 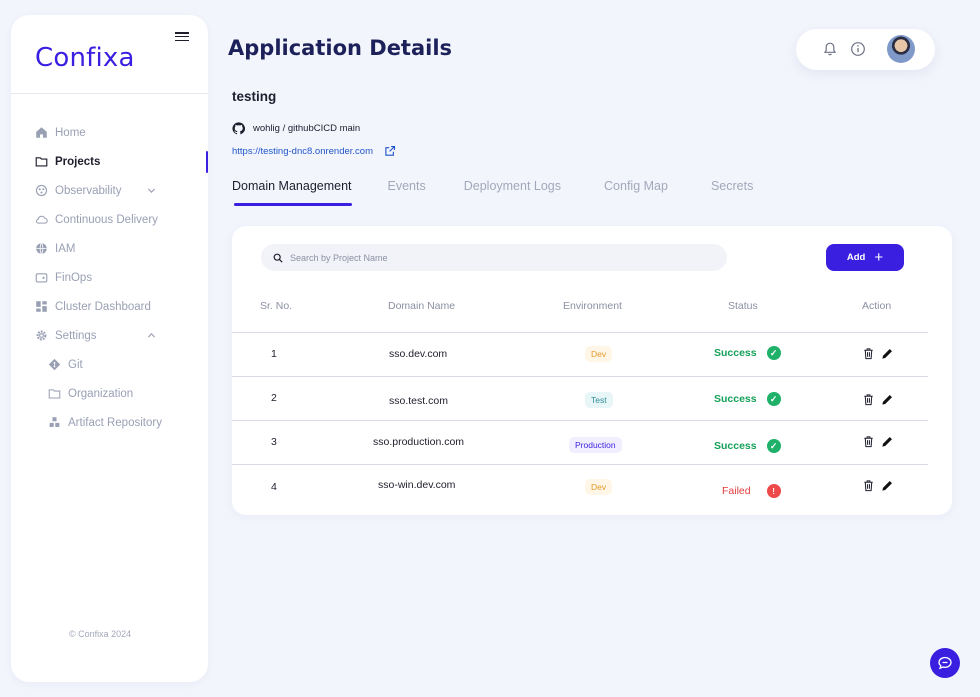 I want to click on tab-config-map: Config Map, so click(x=636, y=190).